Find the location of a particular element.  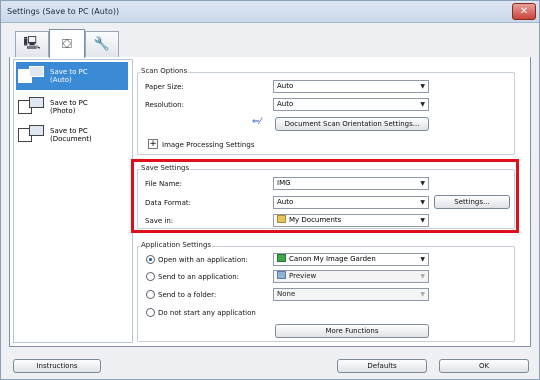

send-to-application-value: Preview is located at coordinates (303, 276).